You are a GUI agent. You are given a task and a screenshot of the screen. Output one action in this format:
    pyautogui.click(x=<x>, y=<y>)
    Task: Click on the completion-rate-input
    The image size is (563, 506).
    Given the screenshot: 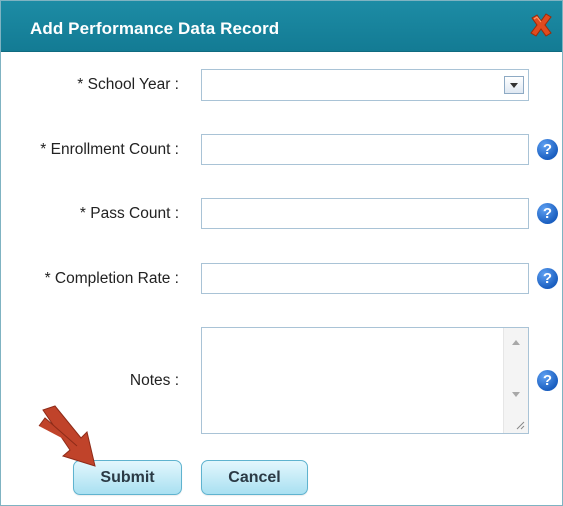 What is the action you would take?
    pyautogui.click(x=365, y=278)
    